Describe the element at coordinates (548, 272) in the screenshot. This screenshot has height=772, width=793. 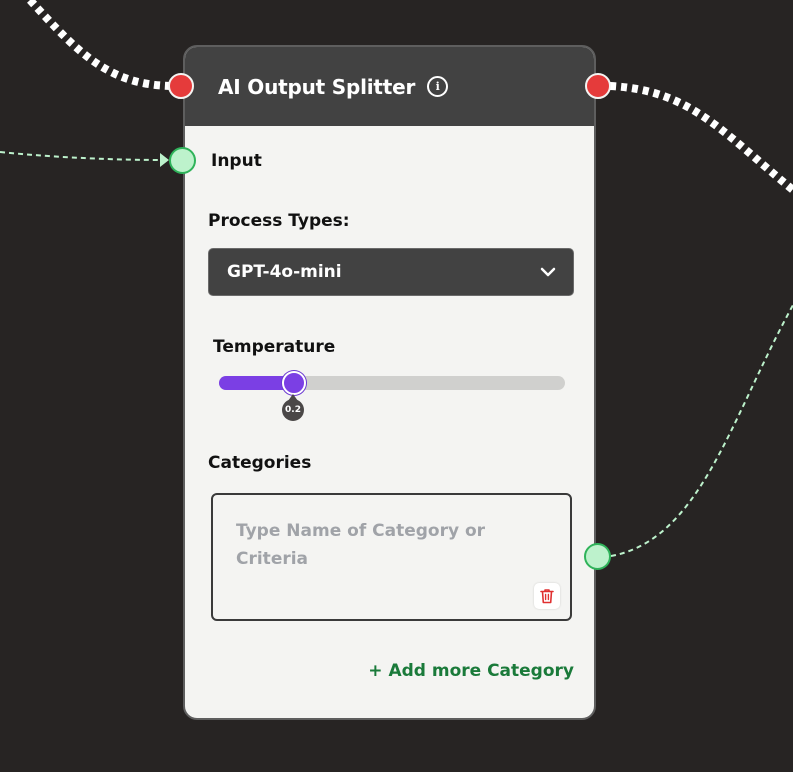
I see `chevron-down-icon` at that location.